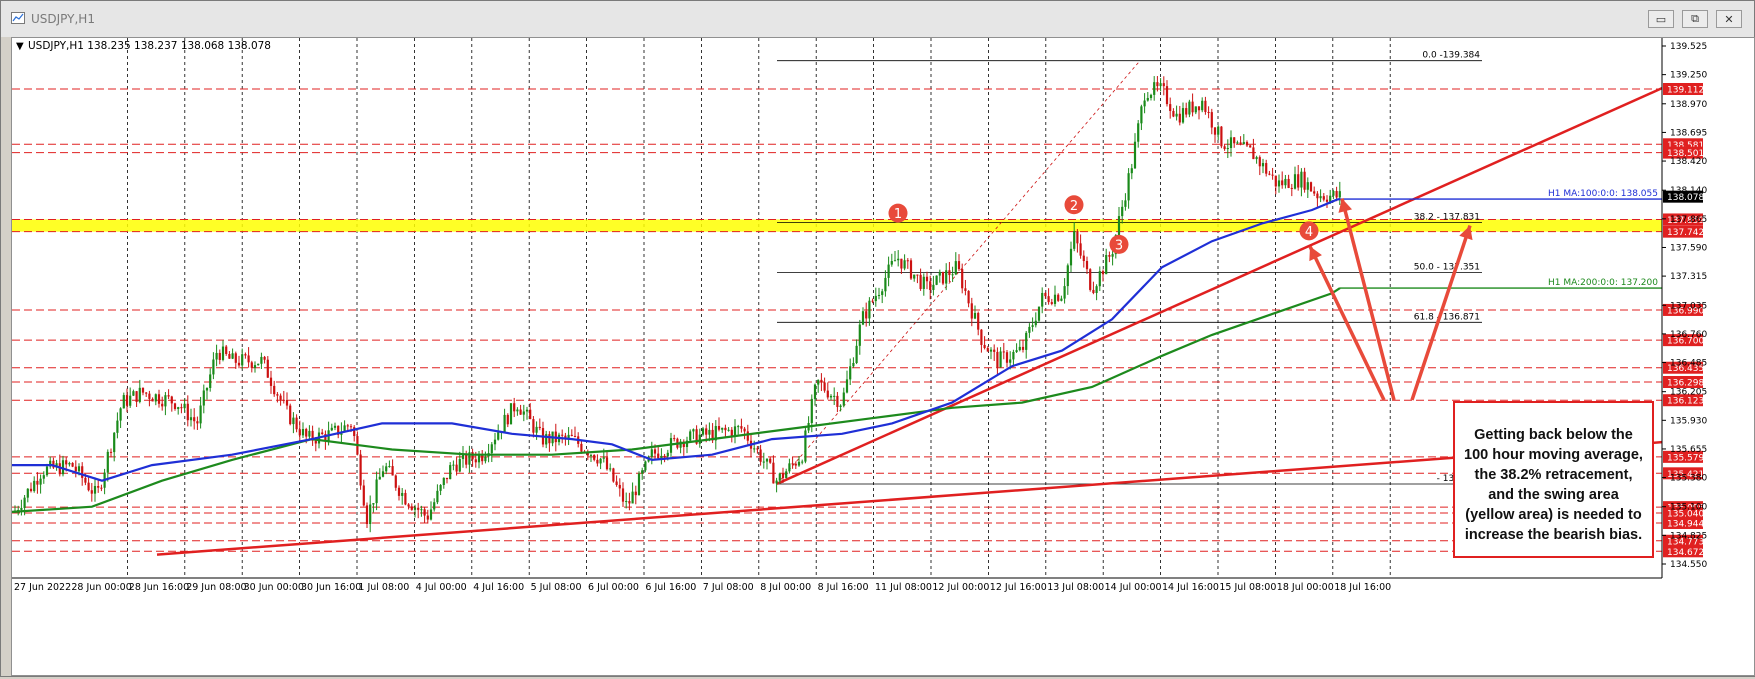 The image size is (1755, 679). I want to click on minimize-button: ▭, so click(1661, 19).